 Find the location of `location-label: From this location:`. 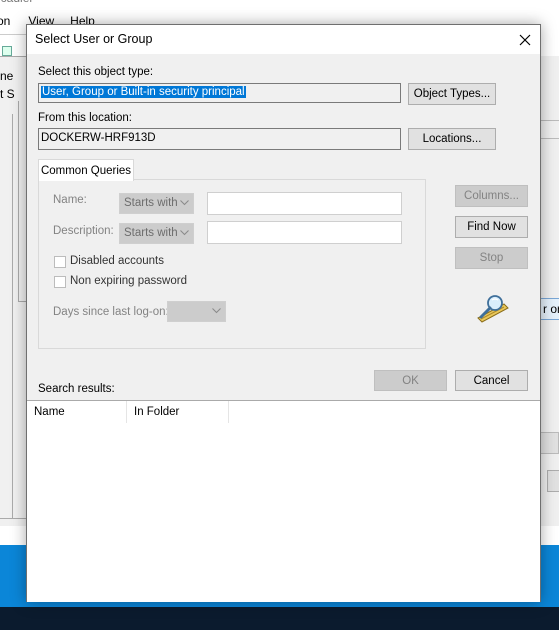

location-label: From this location: is located at coordinates (85, 118).